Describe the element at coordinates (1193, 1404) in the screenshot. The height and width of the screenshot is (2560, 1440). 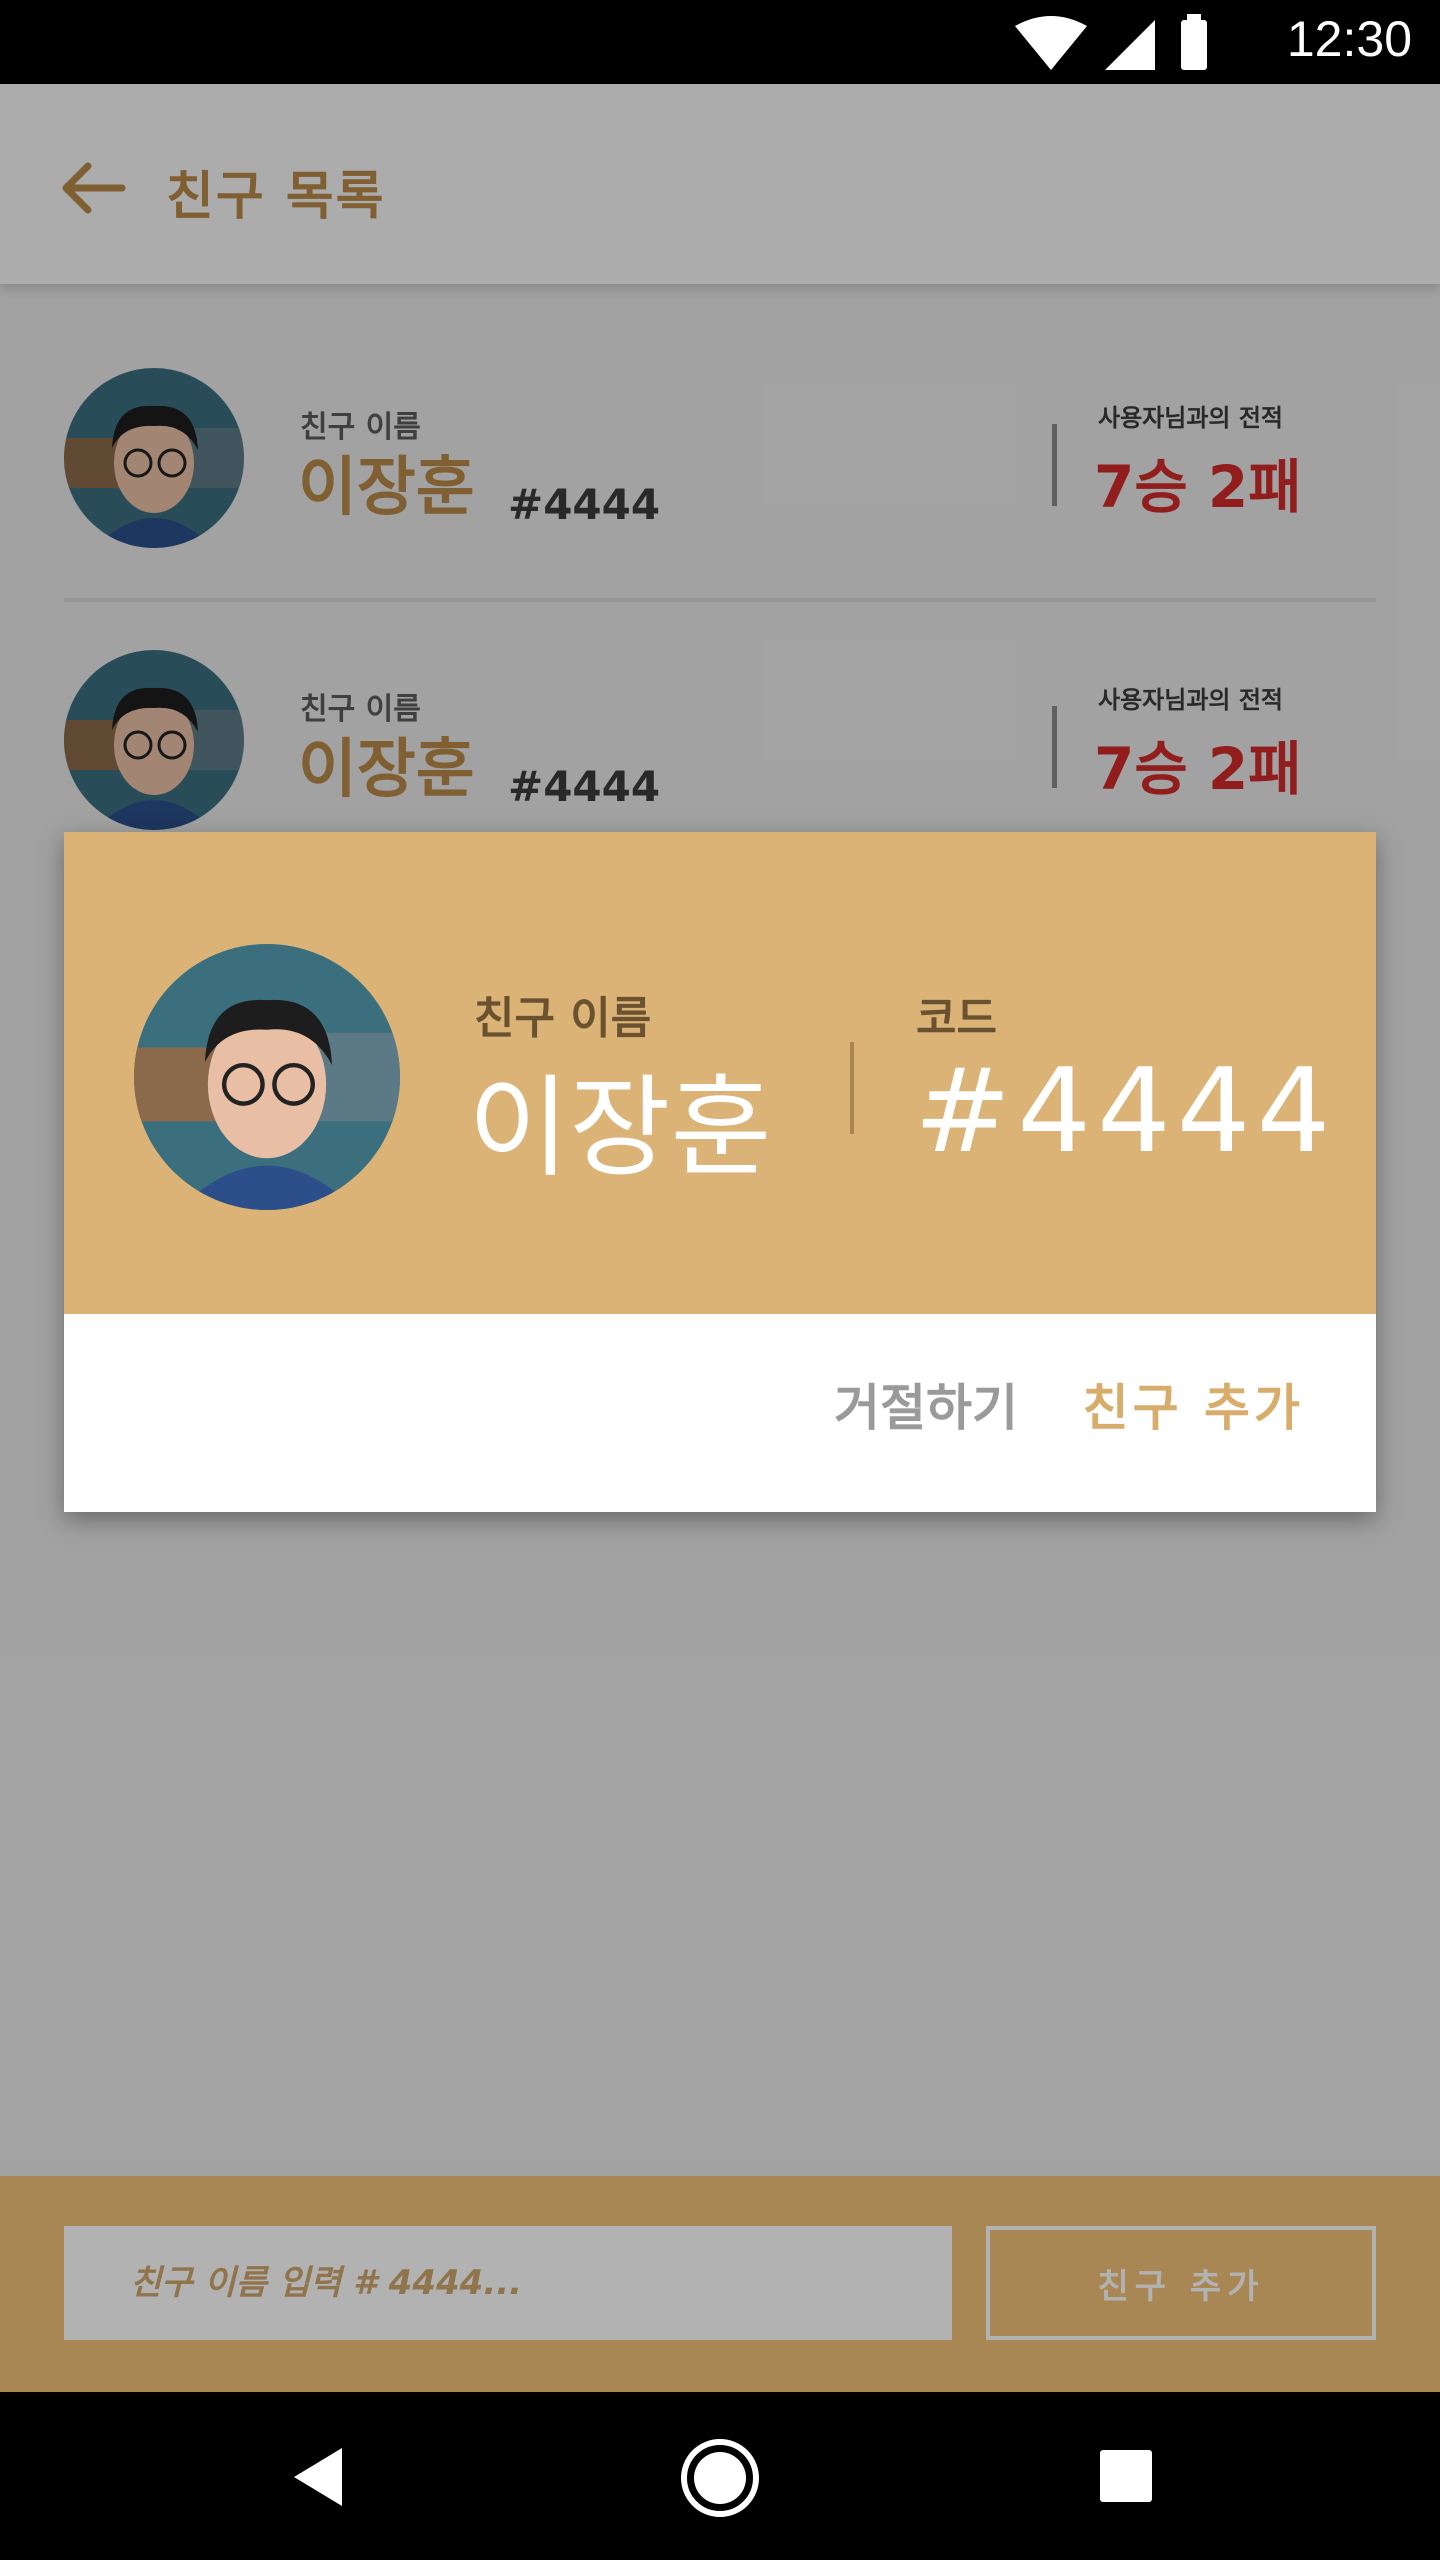
I see `accept-friend-button: 친구 추가` at that location.